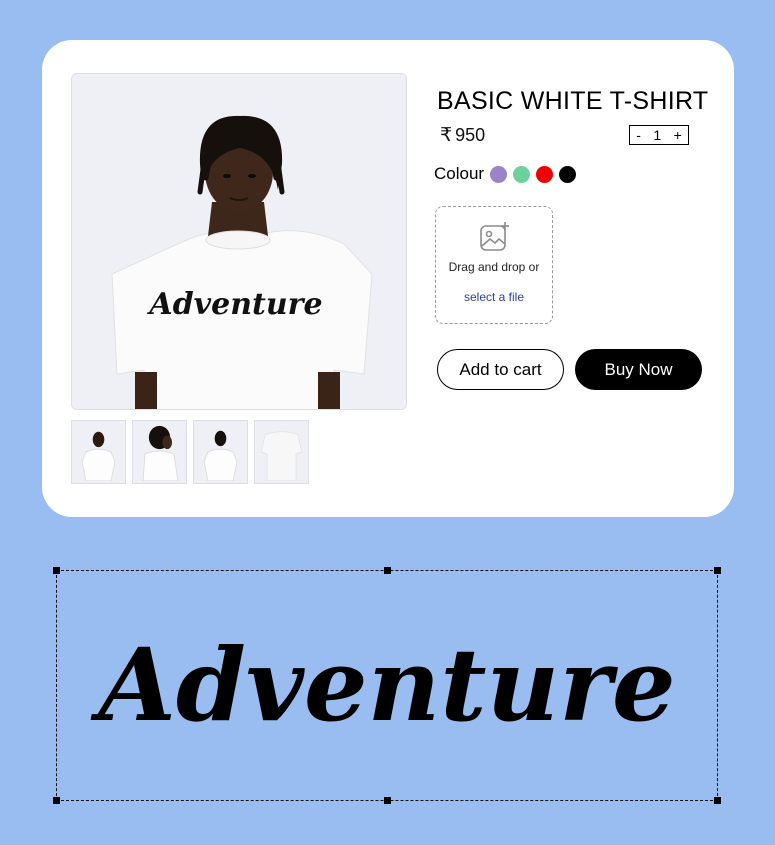 Image resolution: width=775 pixels, height=845 pixels. I want to click on resize-handle-top-right, so click(717, 570).